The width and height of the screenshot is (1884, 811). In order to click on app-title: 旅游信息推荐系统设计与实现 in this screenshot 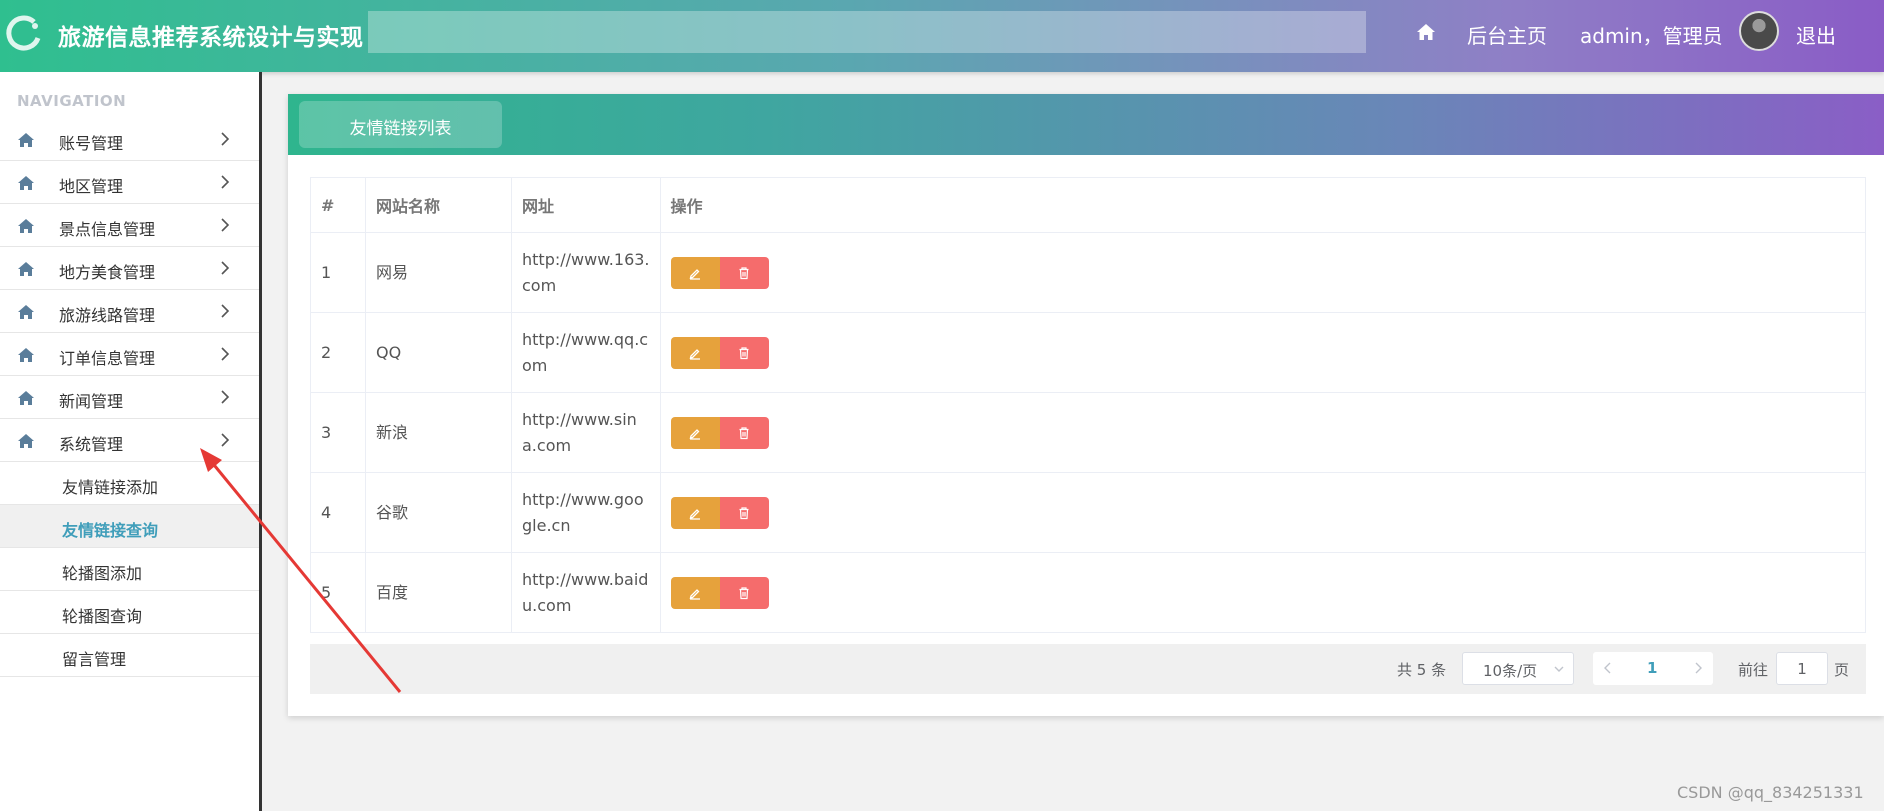, I will do `click(211, 38)`.